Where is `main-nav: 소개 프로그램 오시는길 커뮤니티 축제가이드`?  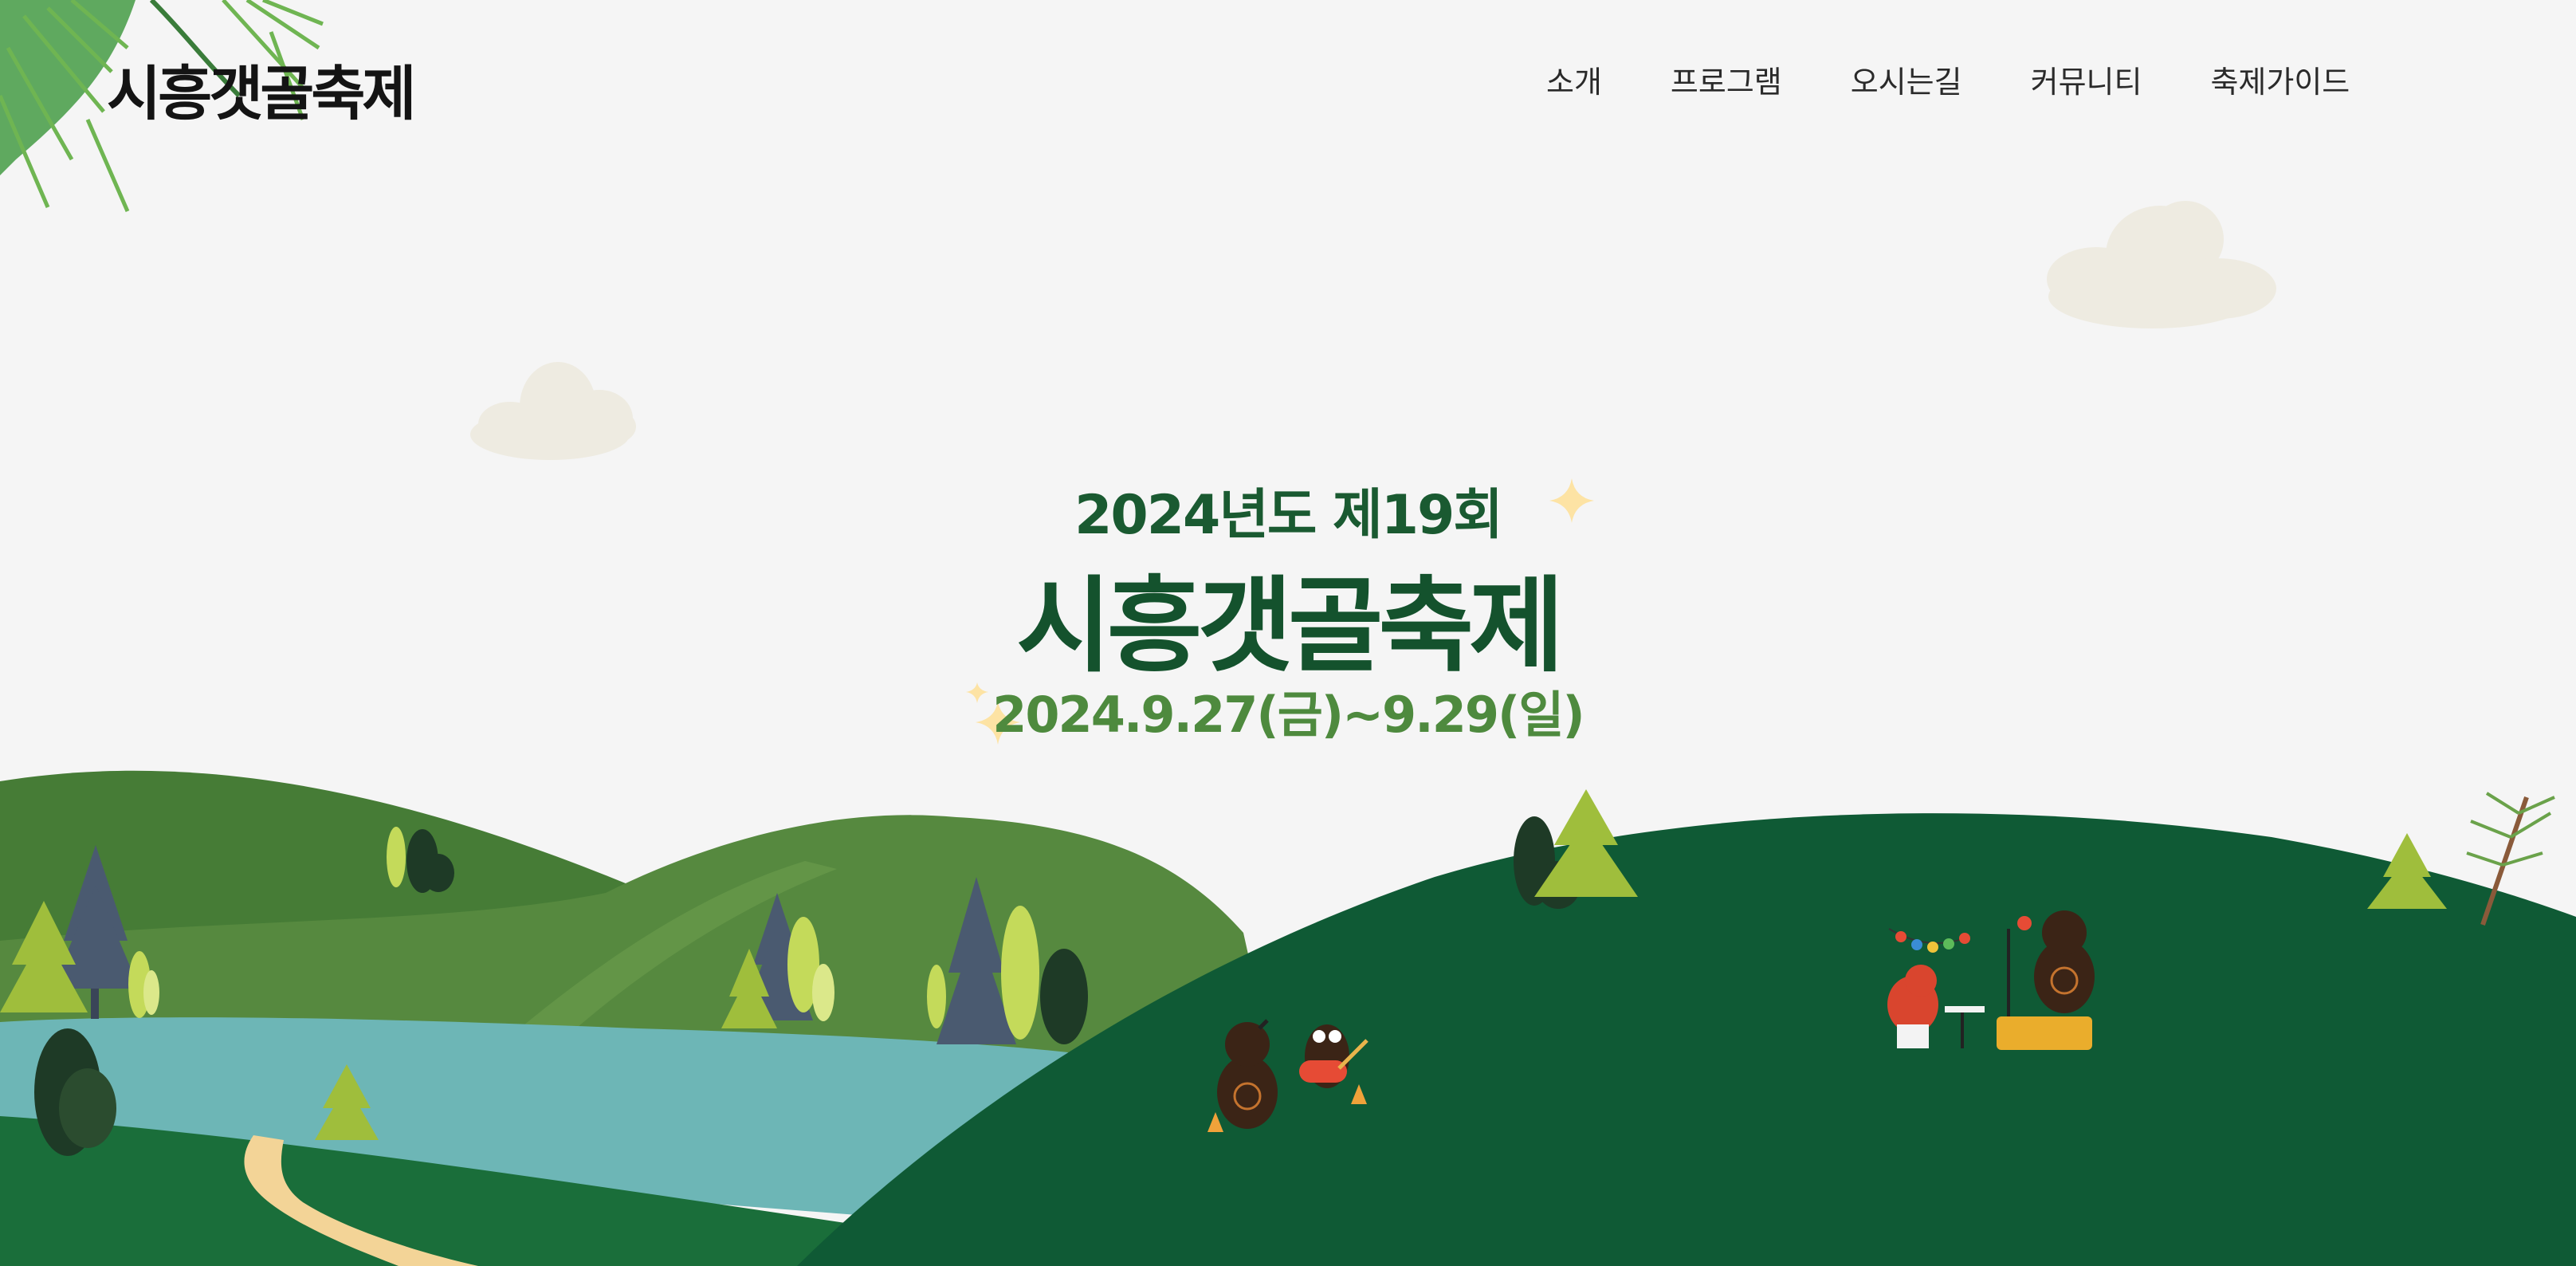 main-nav: 소개 프로그램 오시는길 커뮤니티 축제가이드 is located at coordinates (1948, 79).